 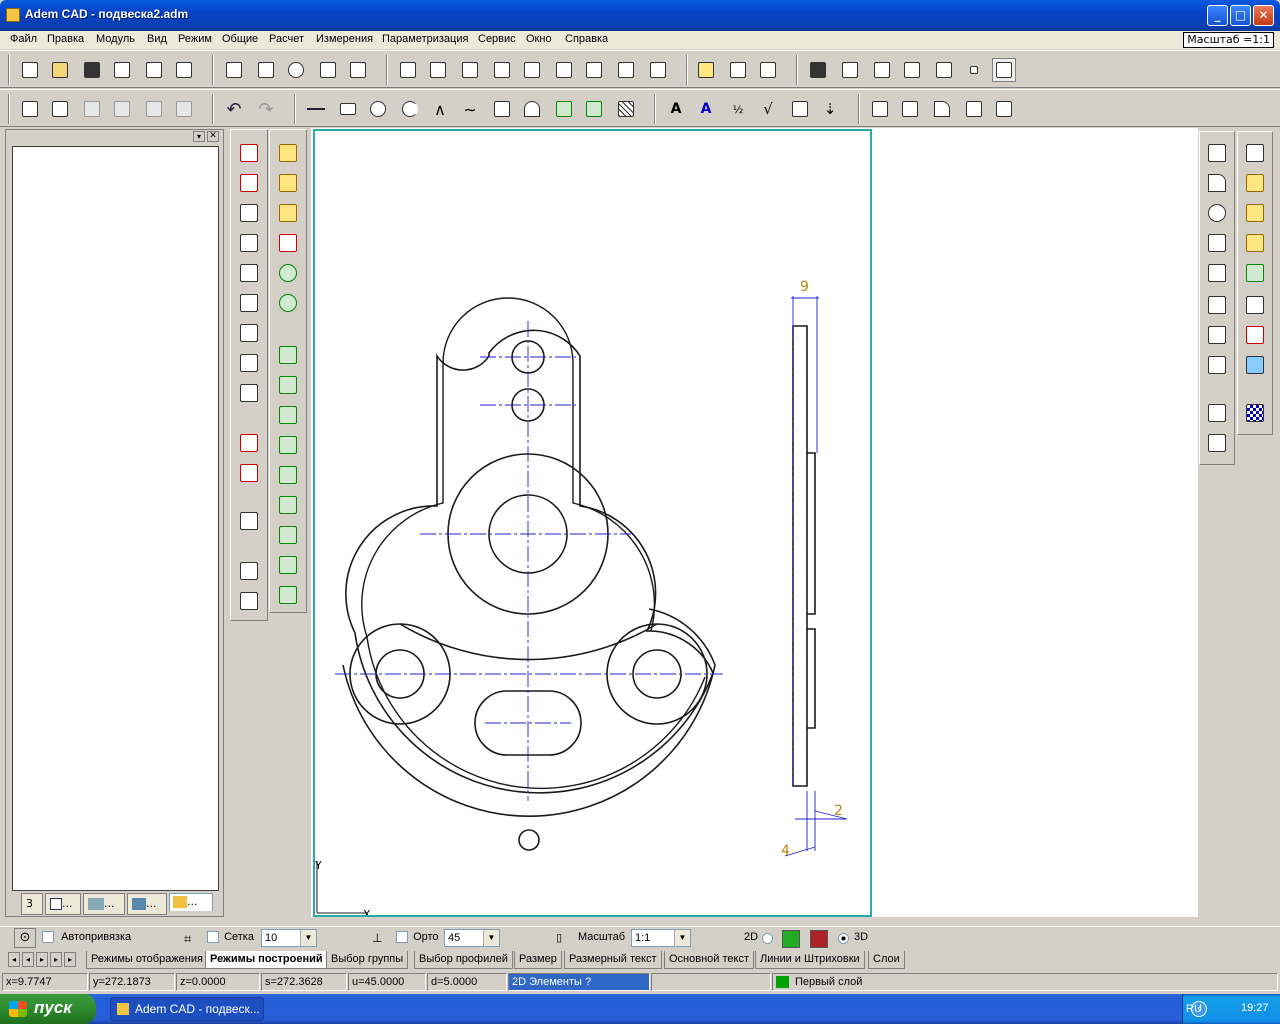 I want to click on dim-check-icon, so click(x=1004, y=109).